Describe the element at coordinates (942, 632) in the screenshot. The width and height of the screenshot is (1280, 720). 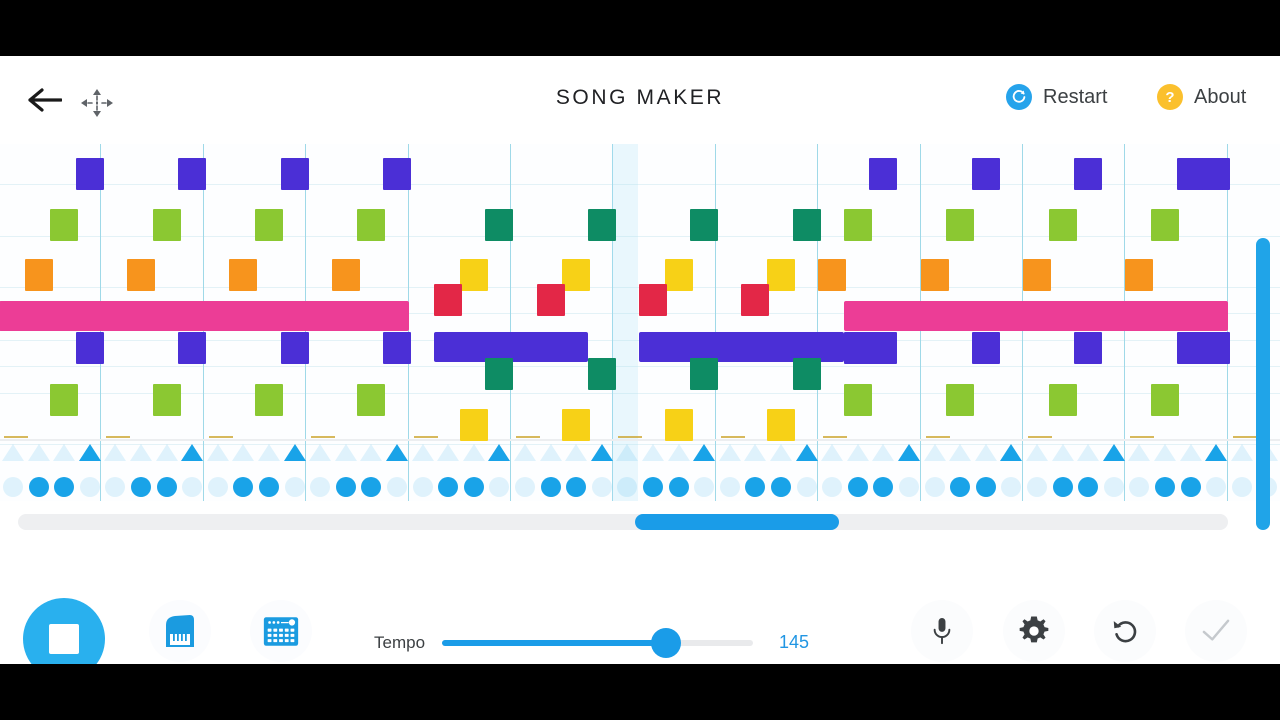
I see `mic-button: Mic` at that location.